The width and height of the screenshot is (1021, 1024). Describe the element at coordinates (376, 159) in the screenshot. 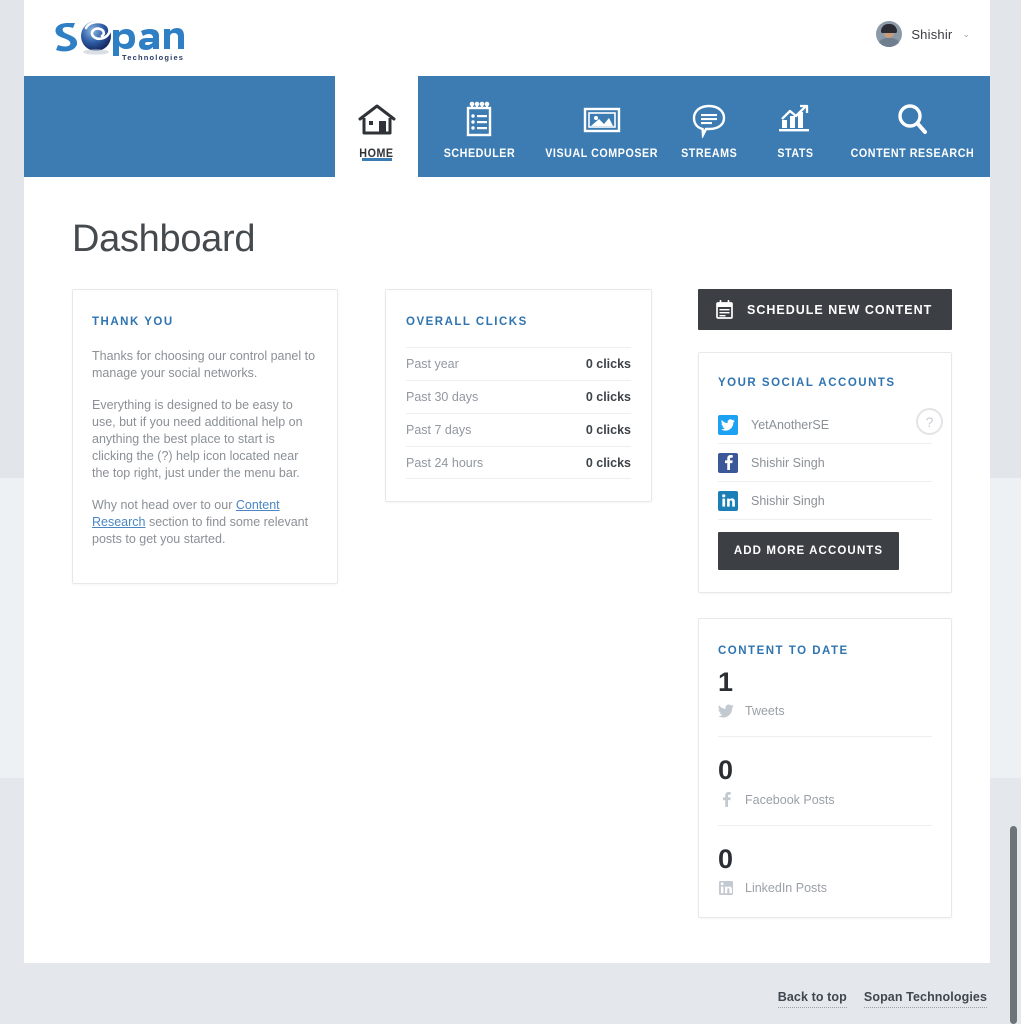

I see `nav-active-underline` at that location.